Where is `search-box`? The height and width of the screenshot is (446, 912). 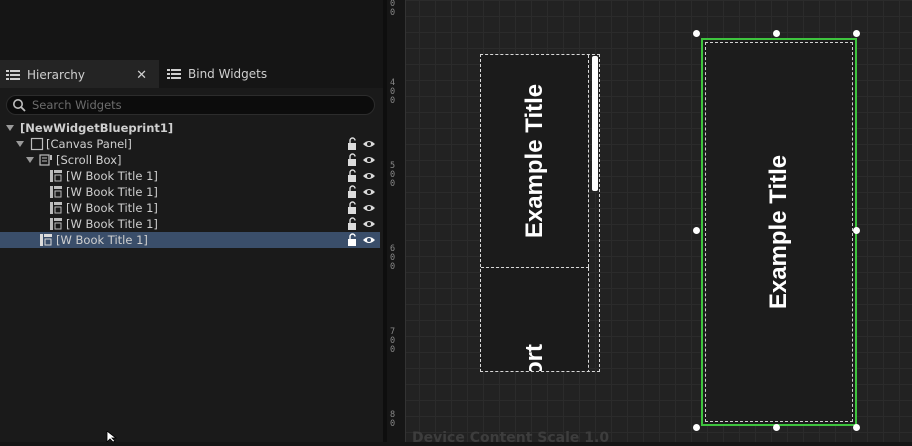 search-box is located at coordinates (190, 105).